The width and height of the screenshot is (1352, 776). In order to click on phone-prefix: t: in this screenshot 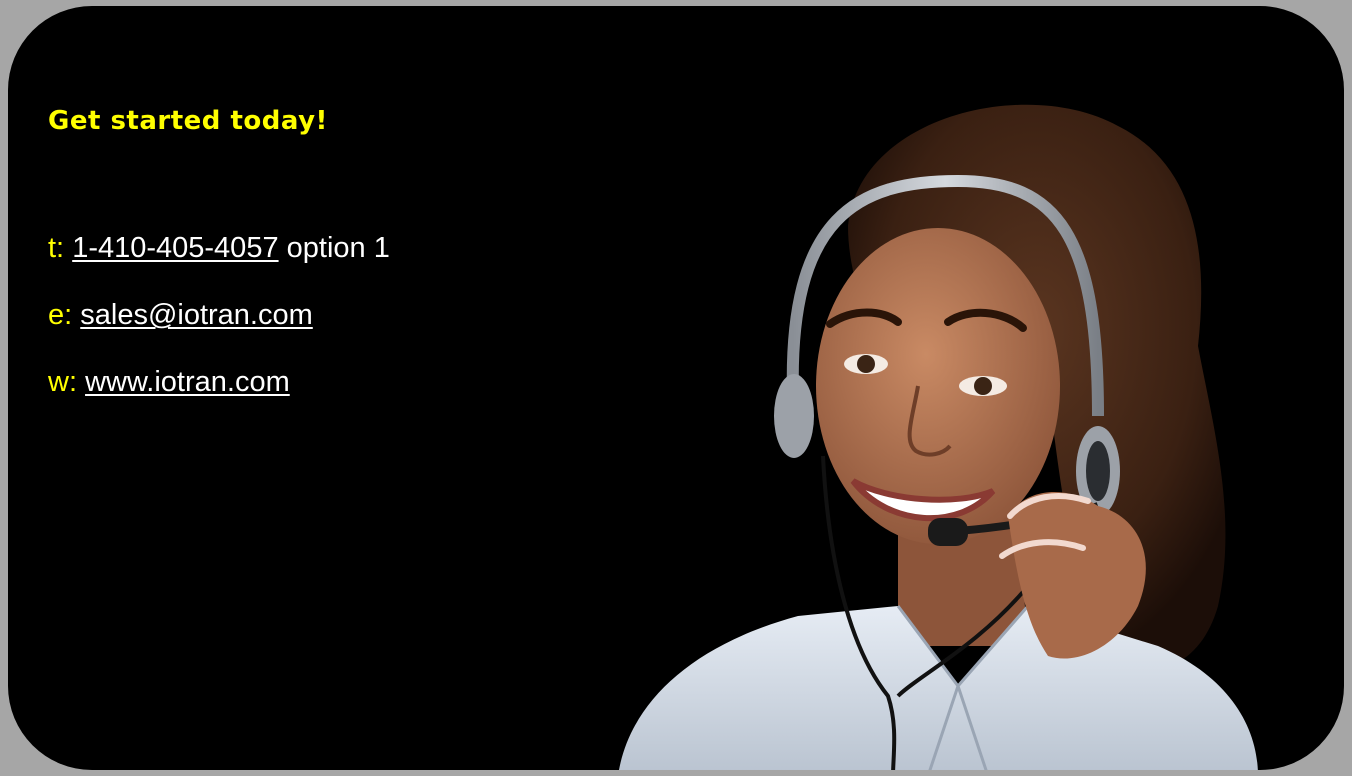, I will do `click(56, 248)`.